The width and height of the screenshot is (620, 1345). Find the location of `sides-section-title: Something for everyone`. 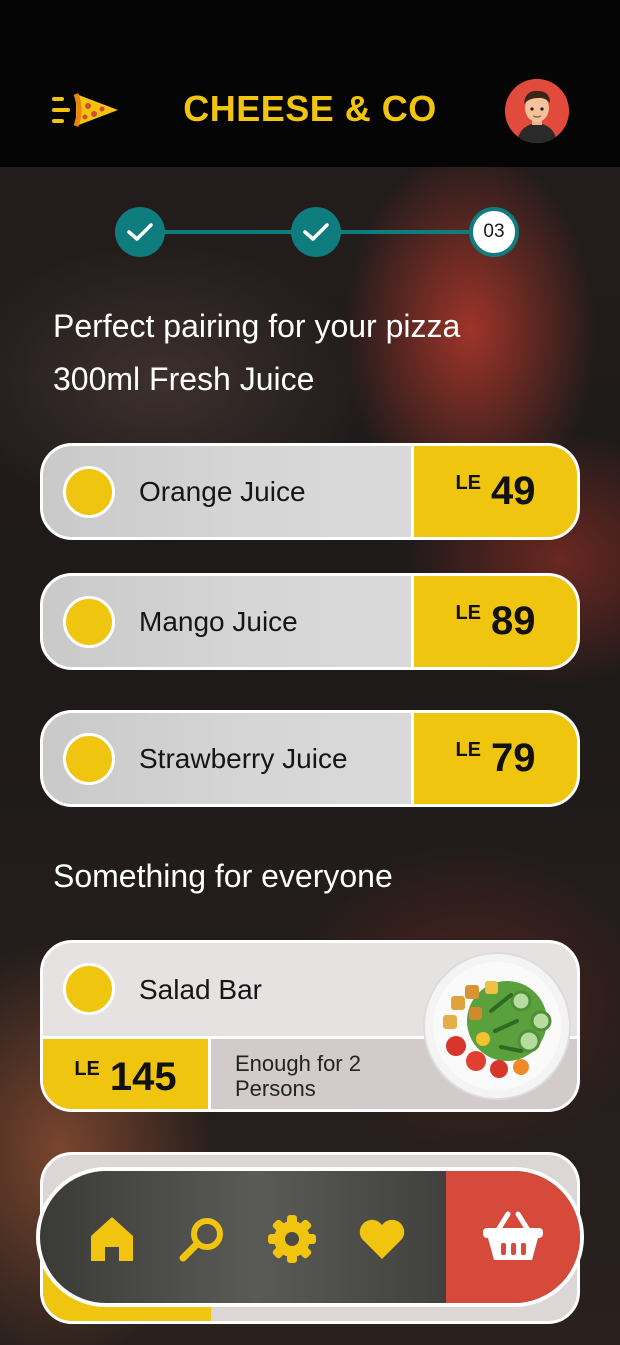

sides-section-title: Something for everyone is located at coordinates (223, 876).